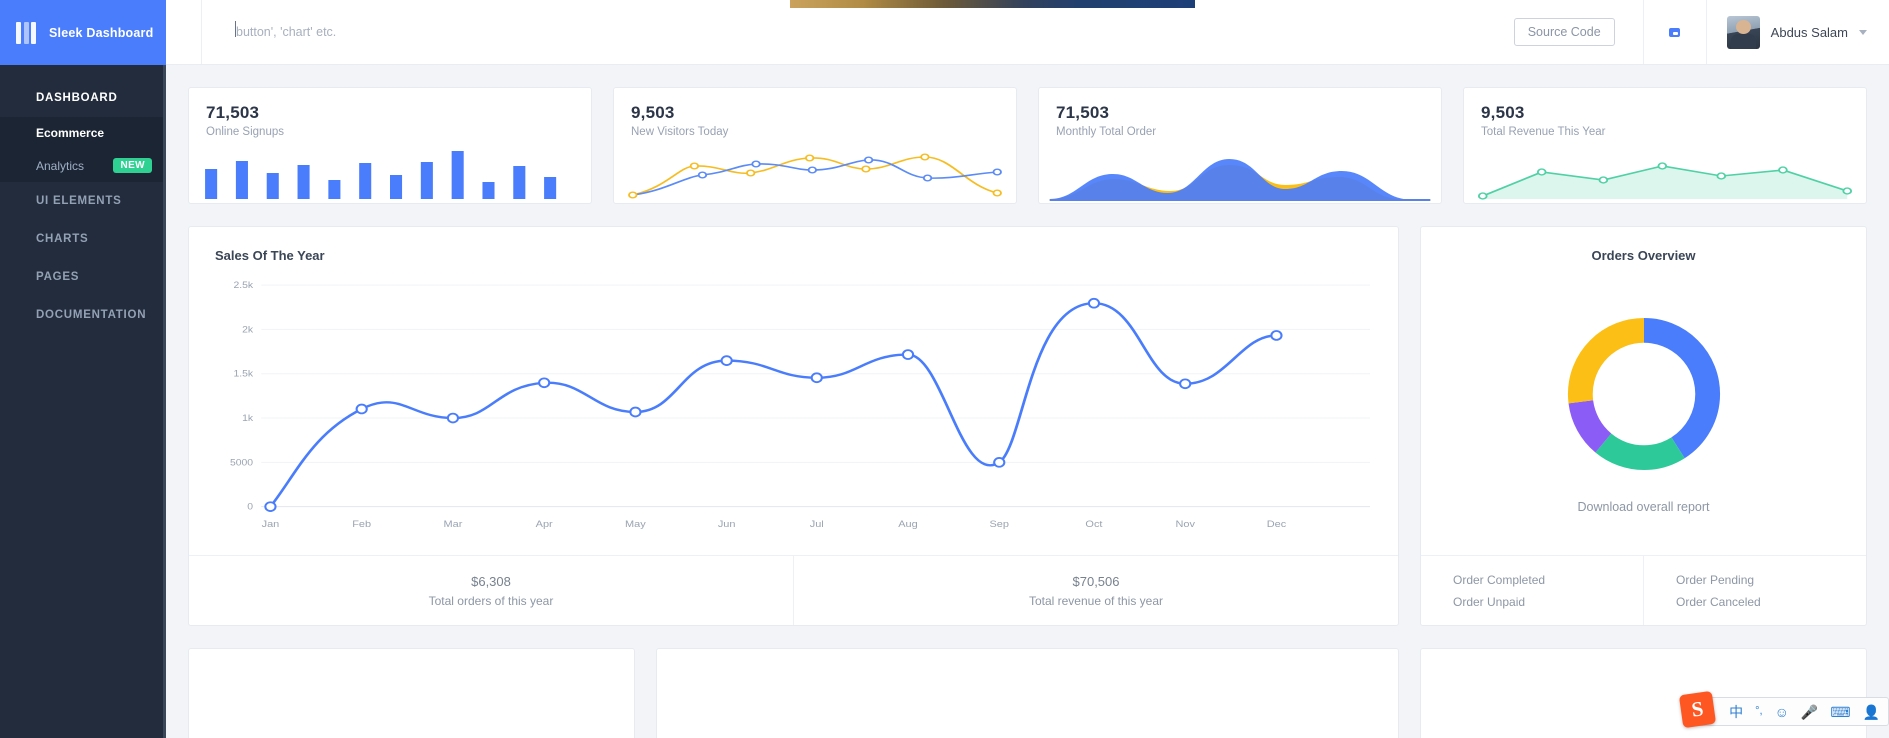  What do you see at coordinates (1715, 579) in the screenshot?
I see `legend-item-order-pending: Order Pending` at bounding box center [1715, 579].